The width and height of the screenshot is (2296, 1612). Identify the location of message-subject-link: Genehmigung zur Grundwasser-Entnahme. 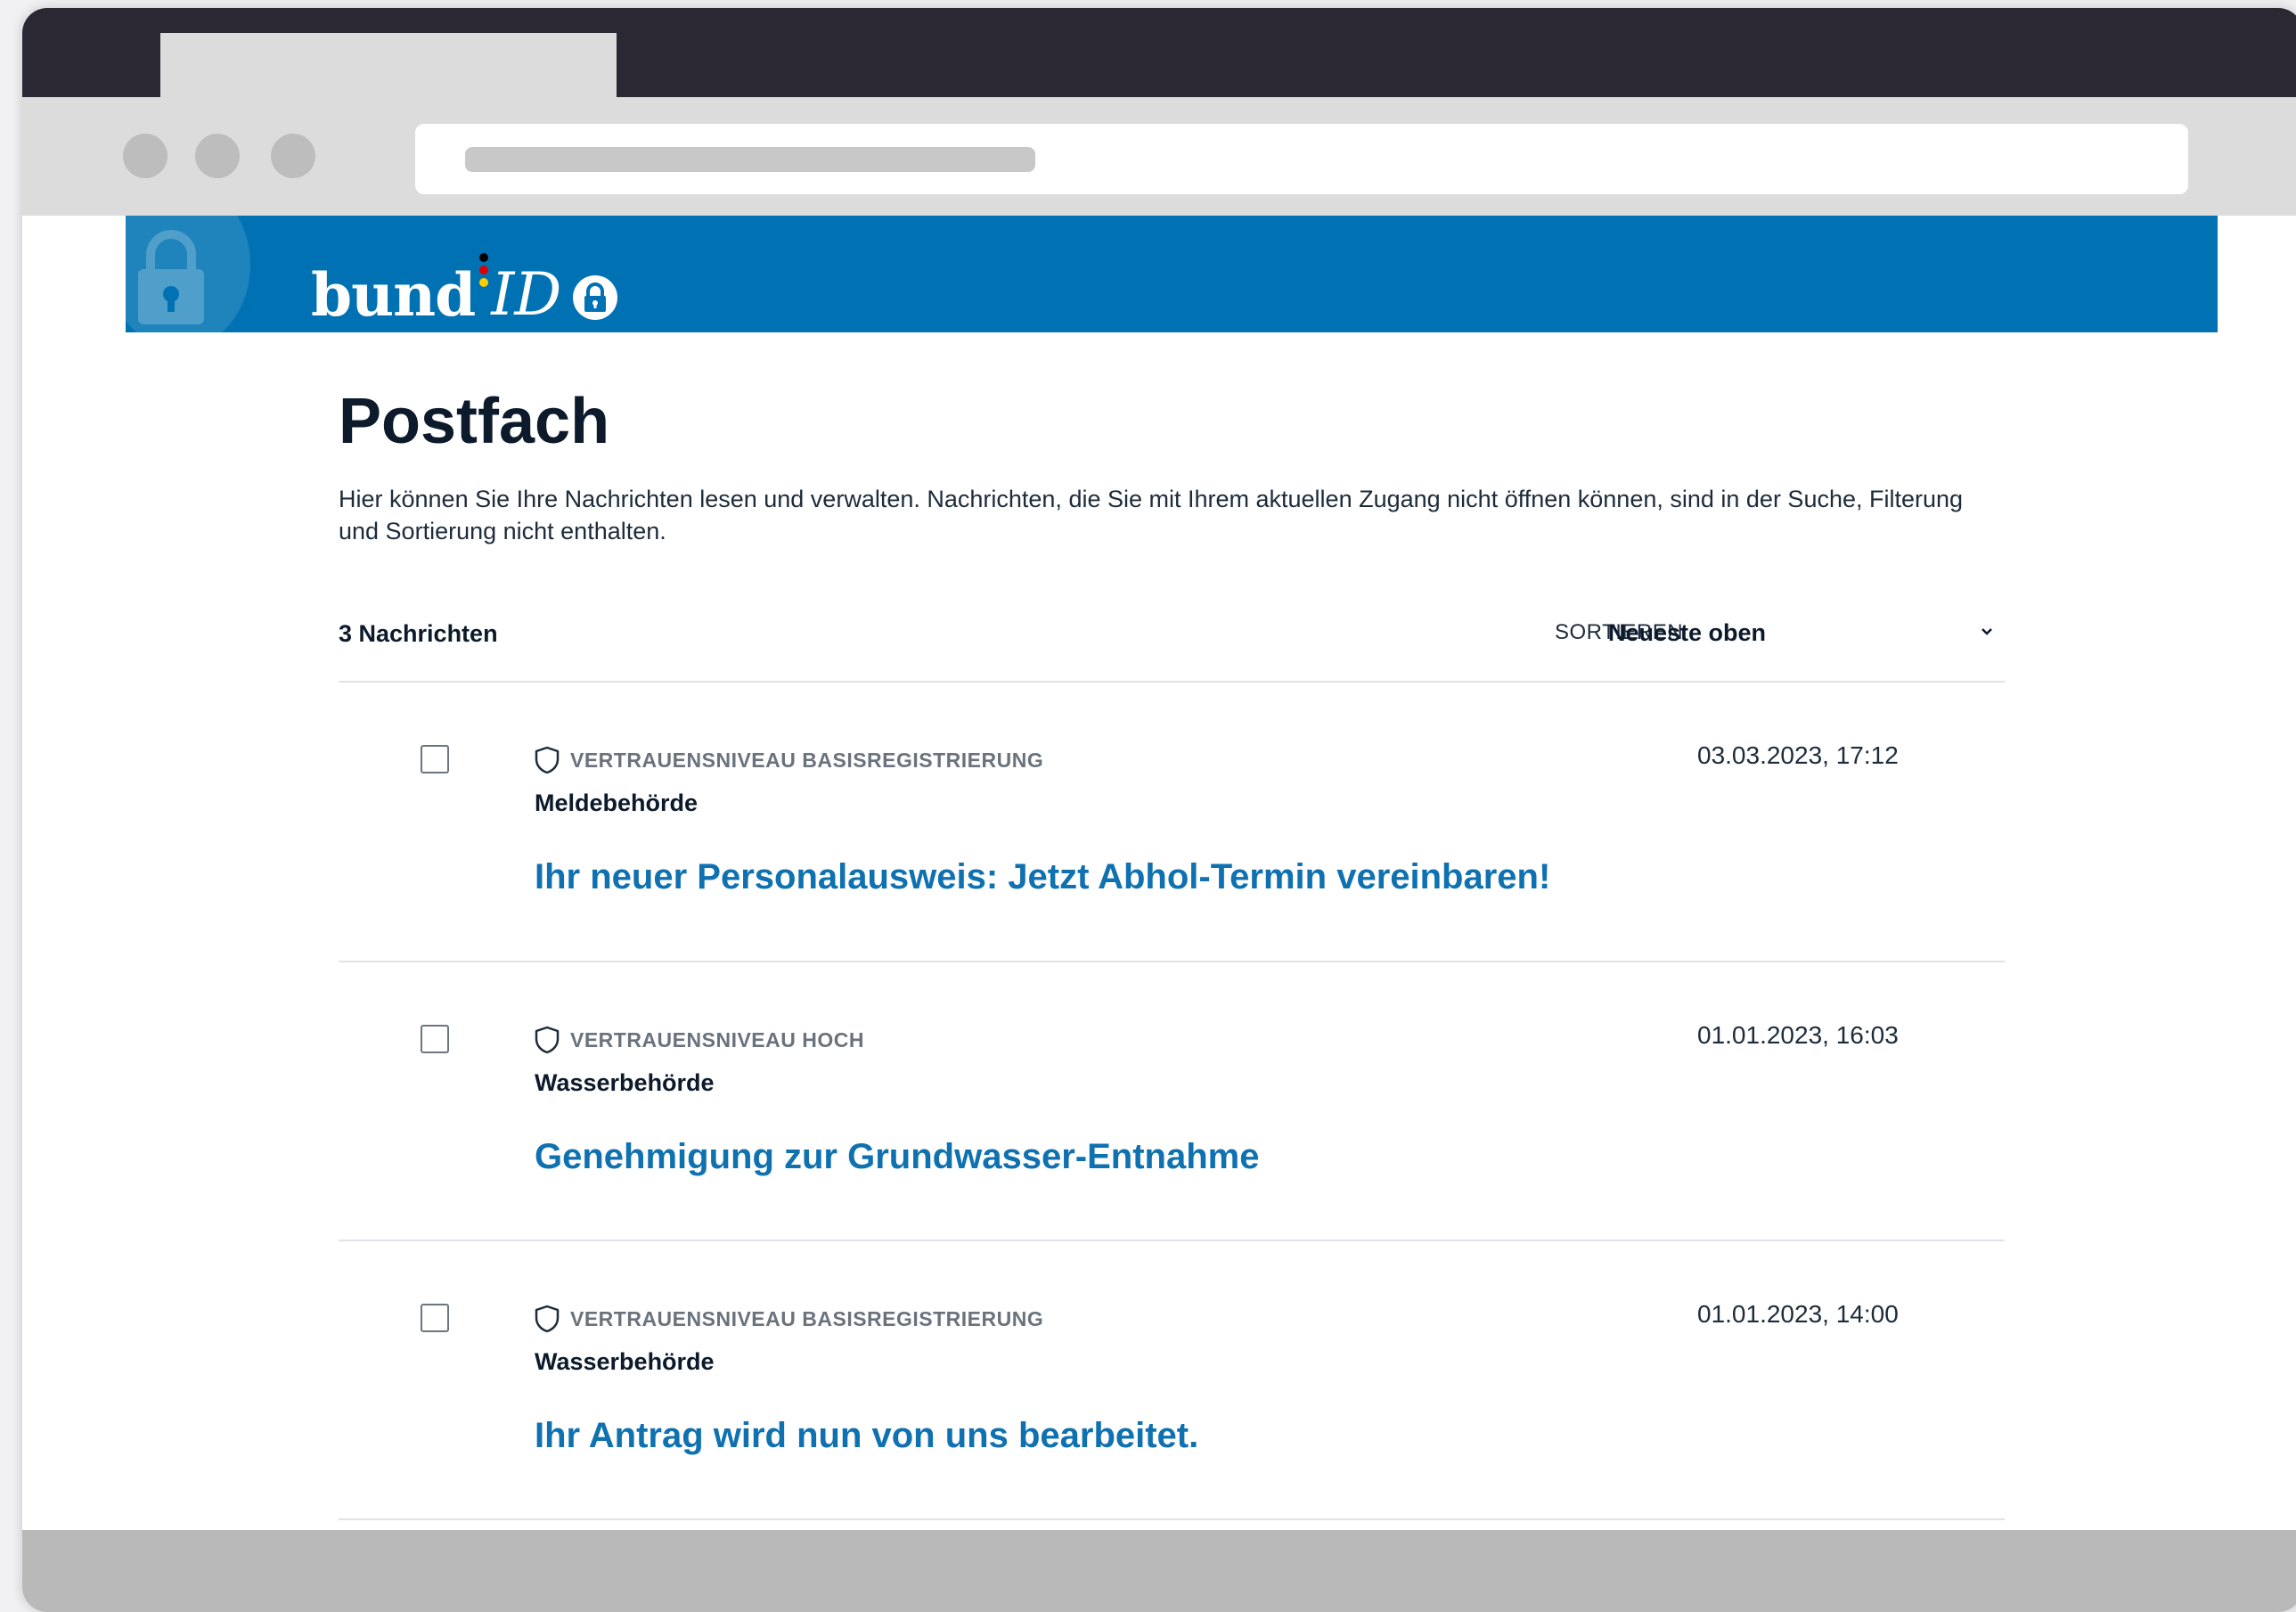
(897, 1157).